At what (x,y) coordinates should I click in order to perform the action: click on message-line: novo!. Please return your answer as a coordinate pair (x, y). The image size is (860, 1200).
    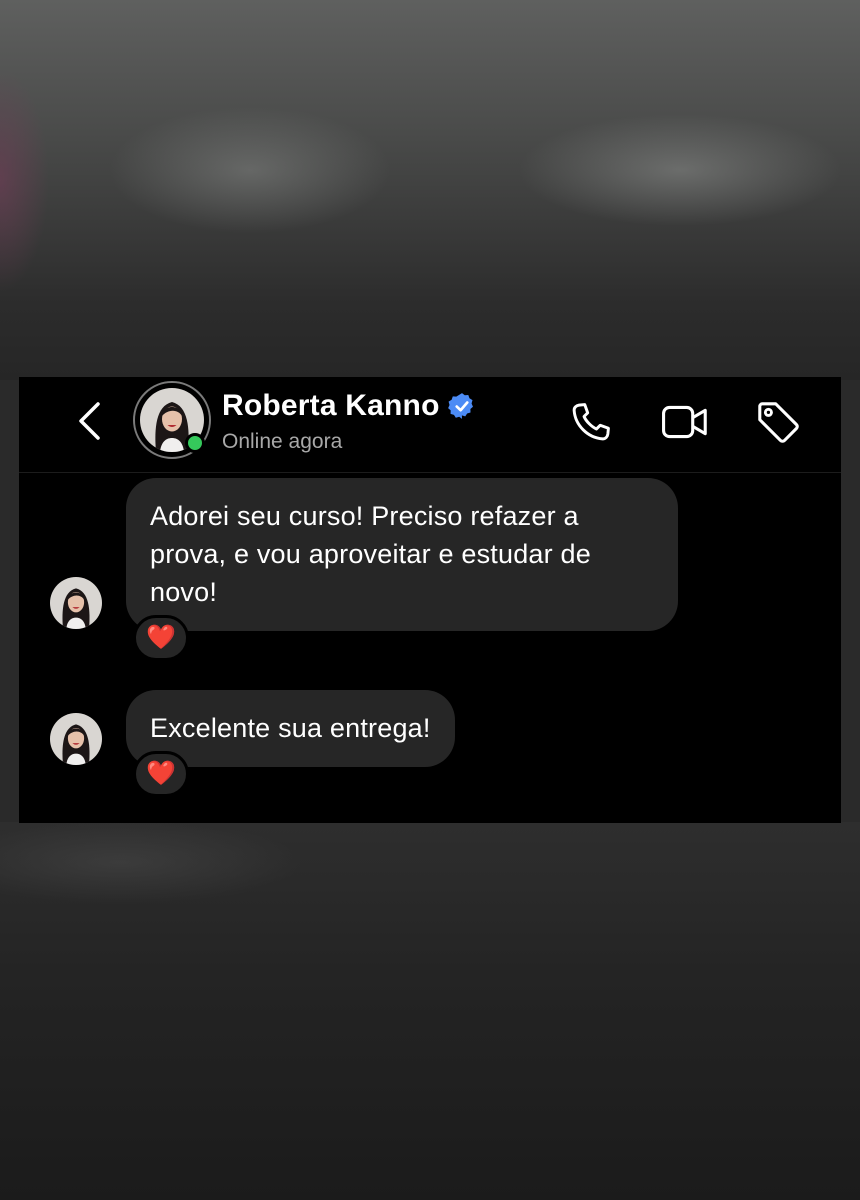
    Looking at the image, I should click on (184, 592).